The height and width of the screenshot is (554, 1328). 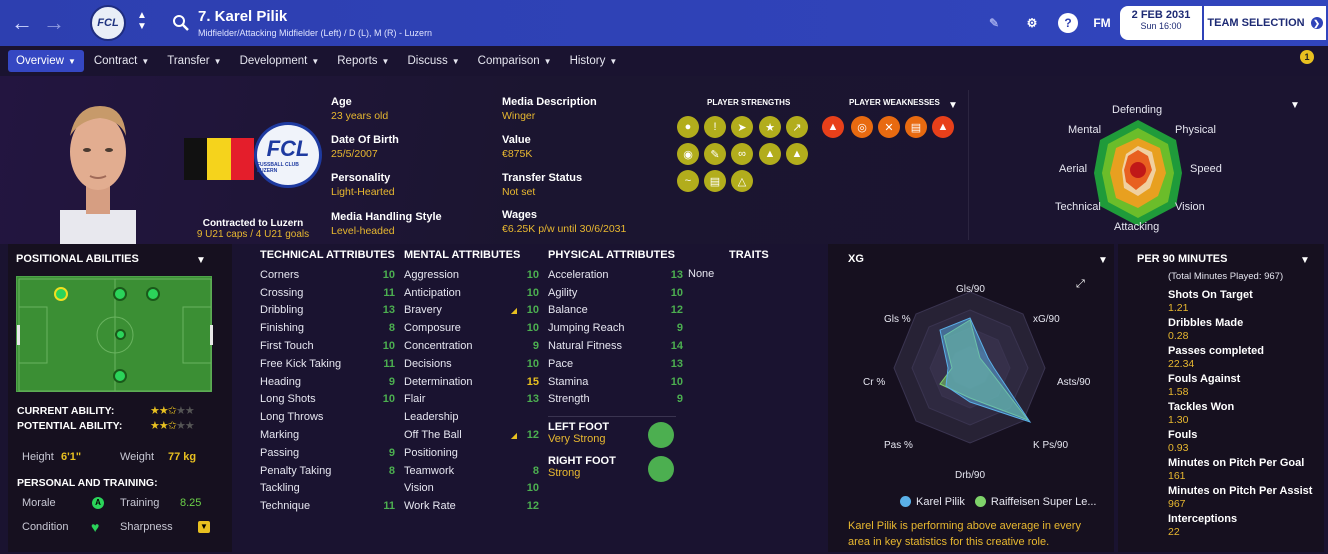 I want to click on team-selection-button: TEAM SELECTION ❯, so click(x=1265, y=23).